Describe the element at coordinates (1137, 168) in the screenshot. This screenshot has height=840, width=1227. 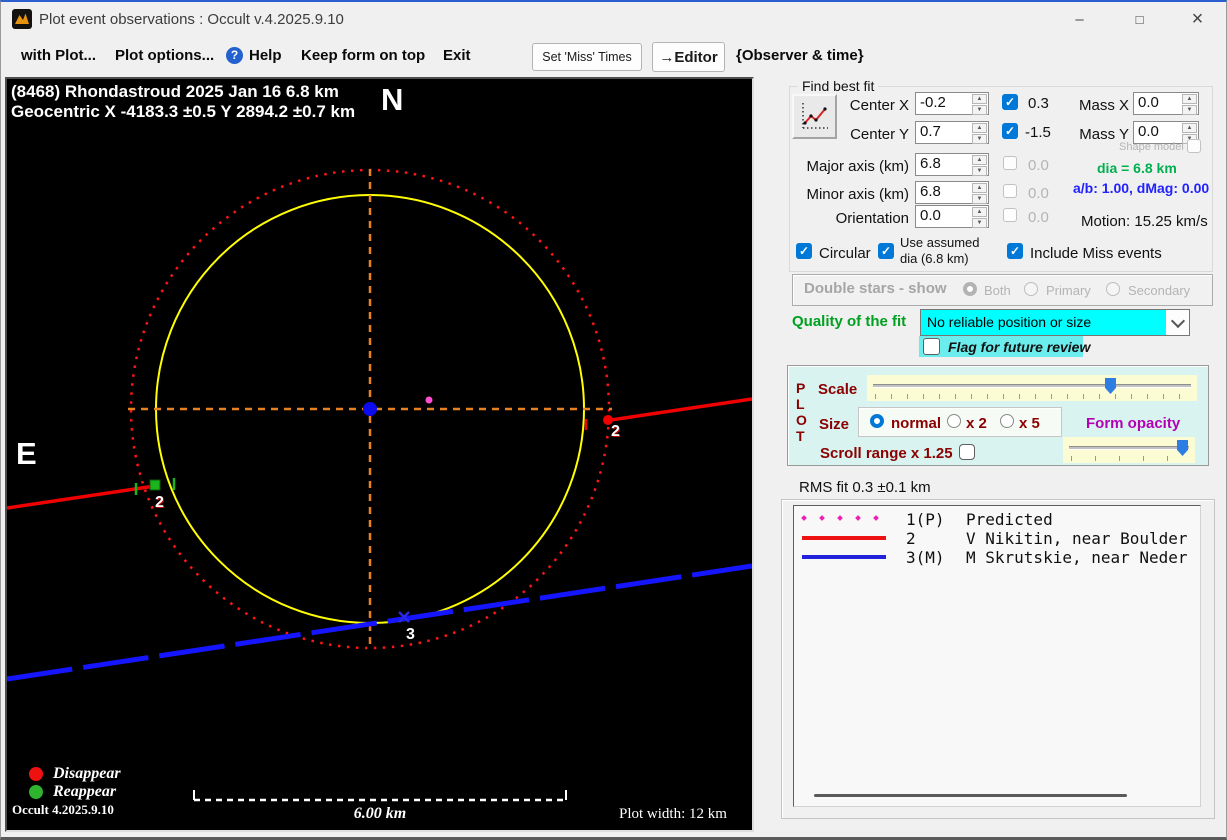
I see `dia-label: dia = 6.8 km` at that location.